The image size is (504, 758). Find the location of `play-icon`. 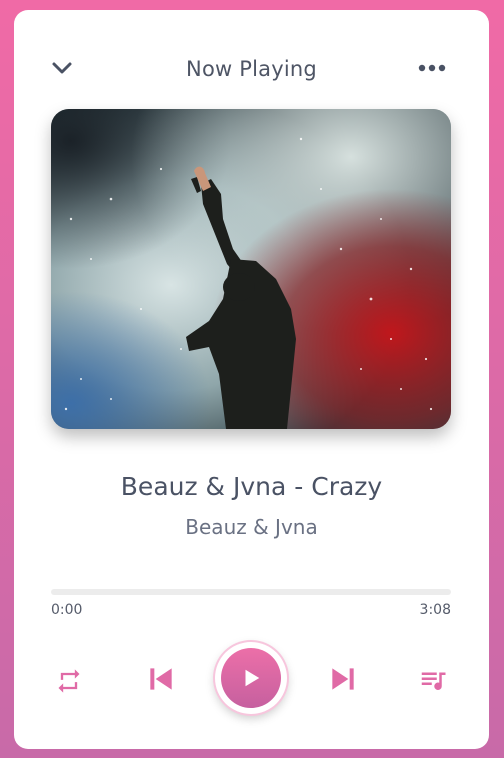

play-icon is located at coordinates (252, 678).